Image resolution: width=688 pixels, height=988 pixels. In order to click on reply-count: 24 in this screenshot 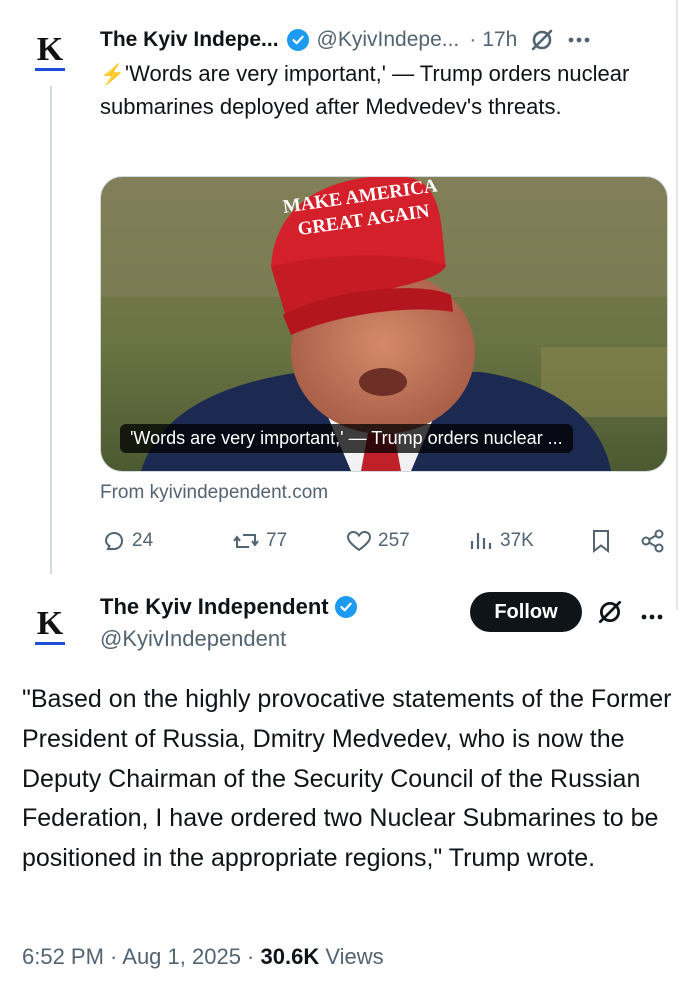, I will do `click(143, 540)`.